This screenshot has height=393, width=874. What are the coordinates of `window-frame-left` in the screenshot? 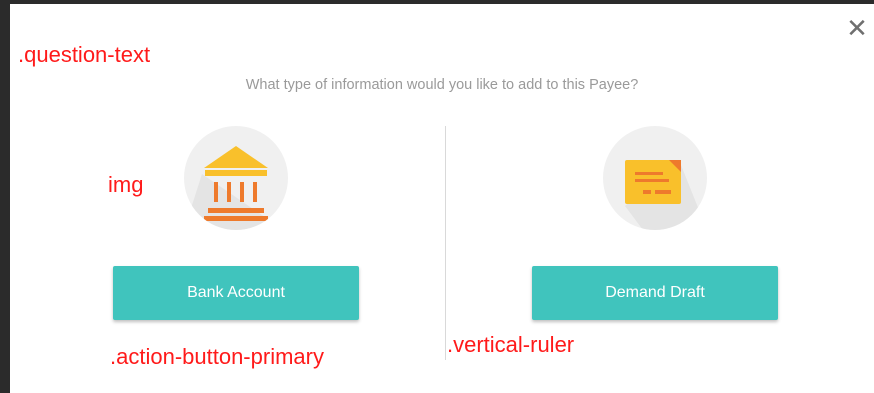 It's located at (5, 196).